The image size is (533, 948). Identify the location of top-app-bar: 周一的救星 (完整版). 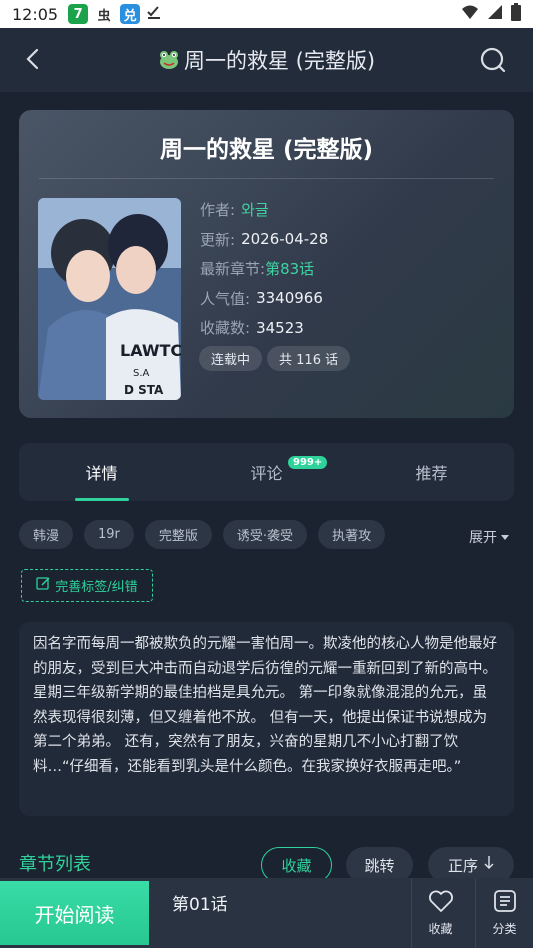
(266, 60).